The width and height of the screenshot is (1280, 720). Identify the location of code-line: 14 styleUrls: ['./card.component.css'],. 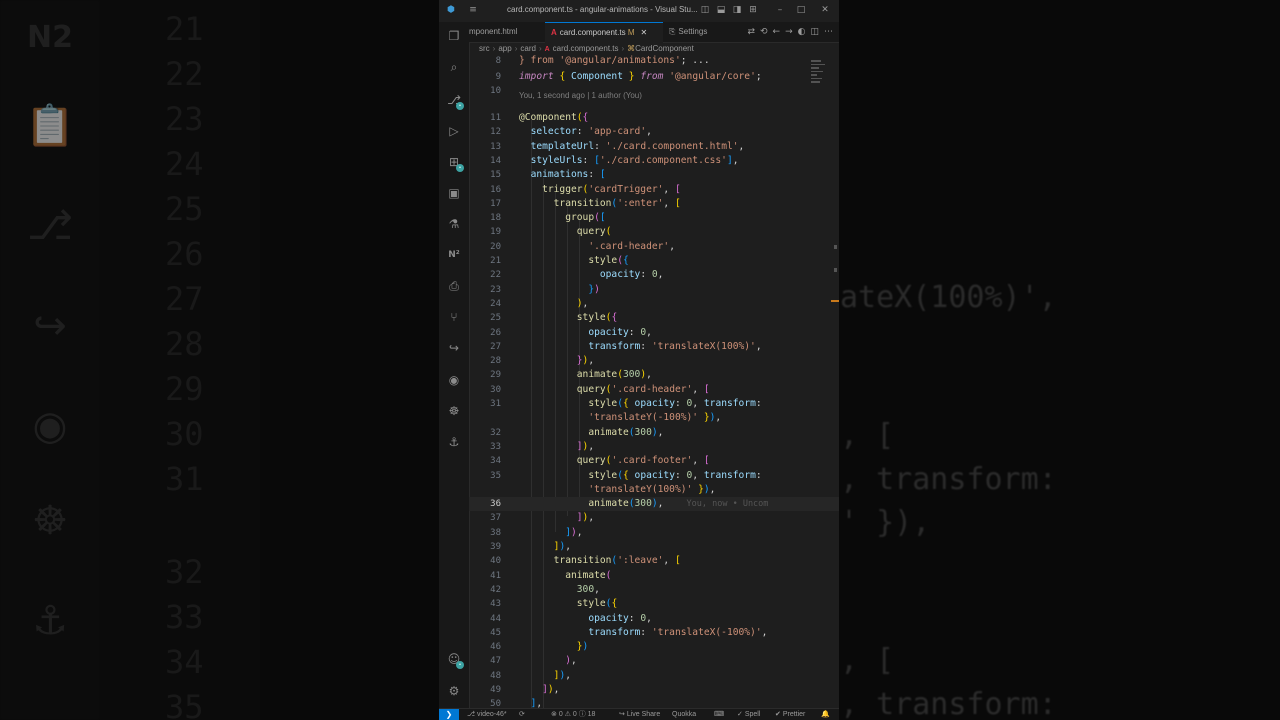
(654, 161).